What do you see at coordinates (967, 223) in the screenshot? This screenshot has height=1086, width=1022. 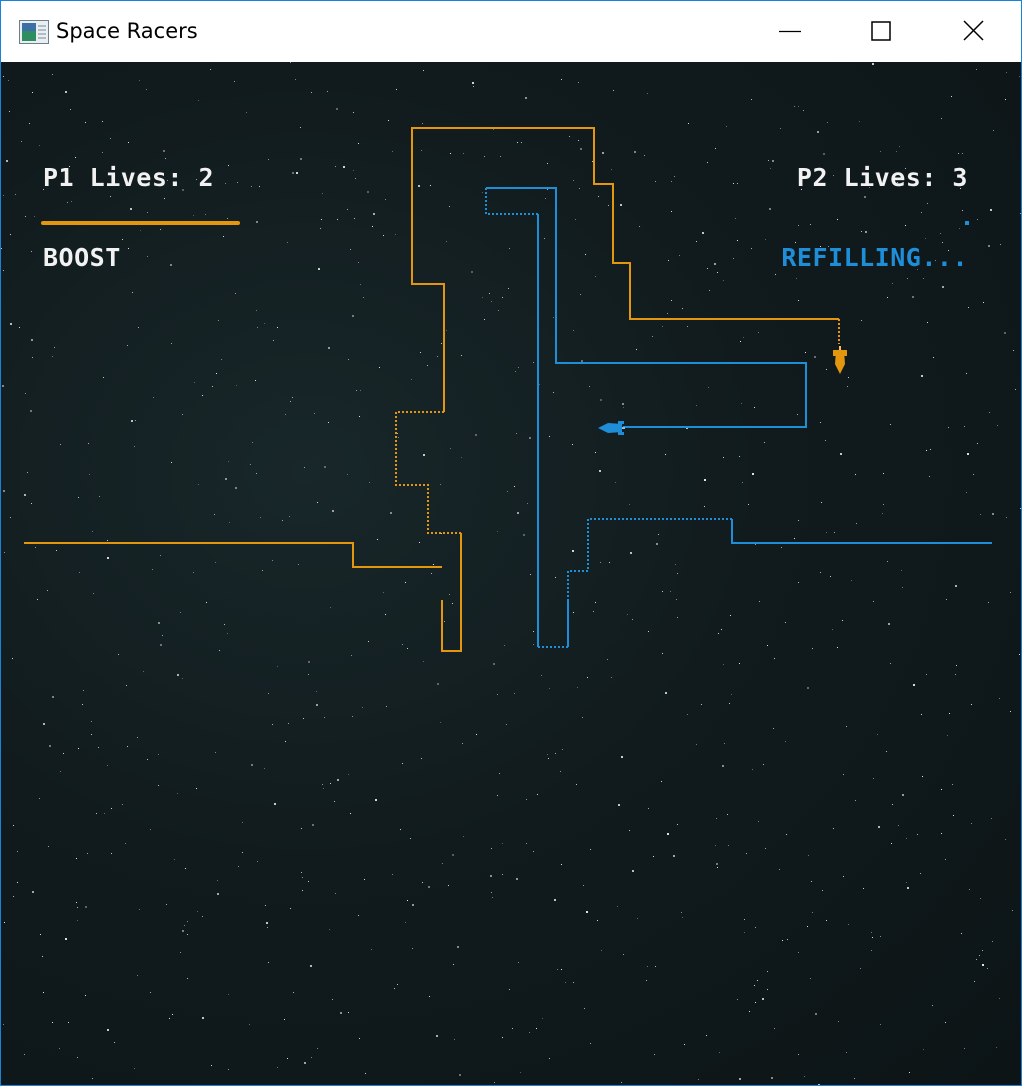 I see `p2-boost-bar` at bounding box center [967, 223].